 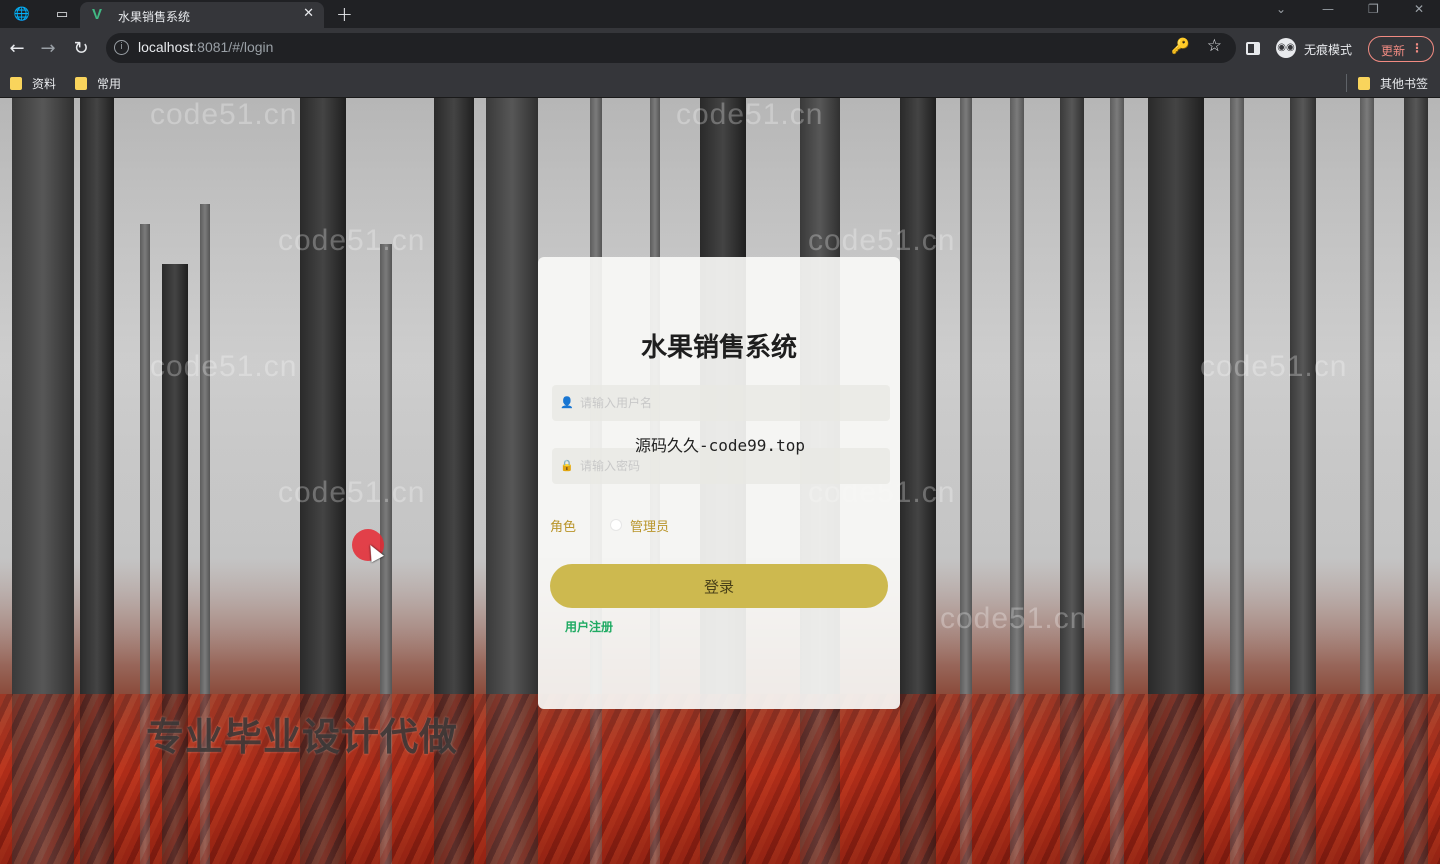 I want to click on tab-list-icon: ⌄, so click(x=1281, y=9).